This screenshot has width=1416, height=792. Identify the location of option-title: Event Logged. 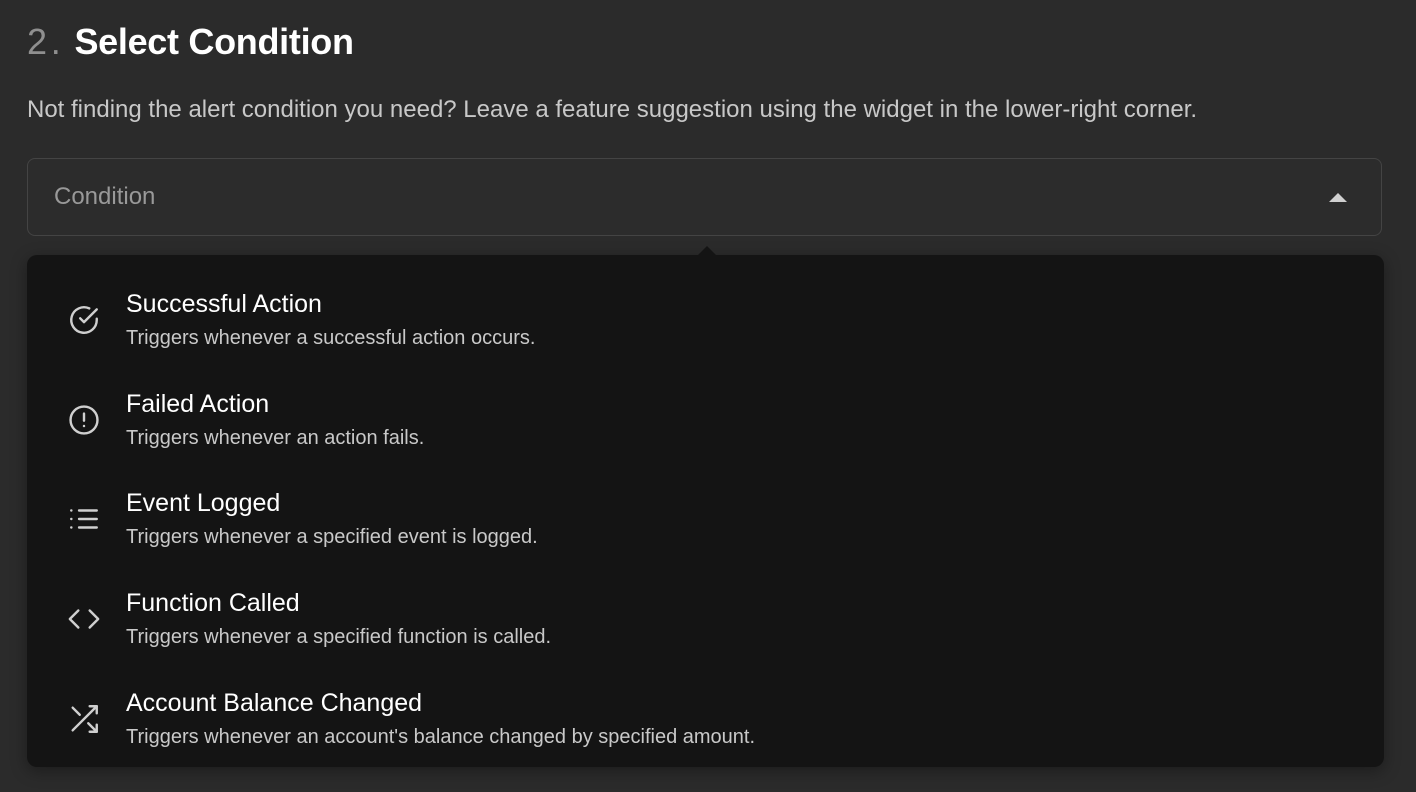
(203, 503).